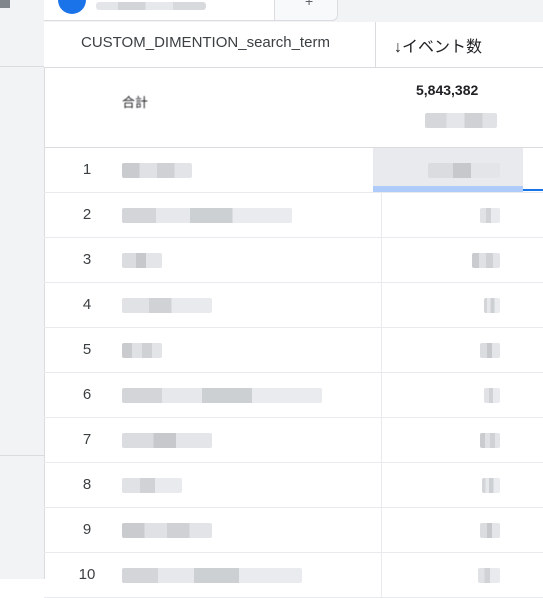 The image size is (543, 598). I want to click on totals-row: 合計 5,843,382, so click(293, 108).